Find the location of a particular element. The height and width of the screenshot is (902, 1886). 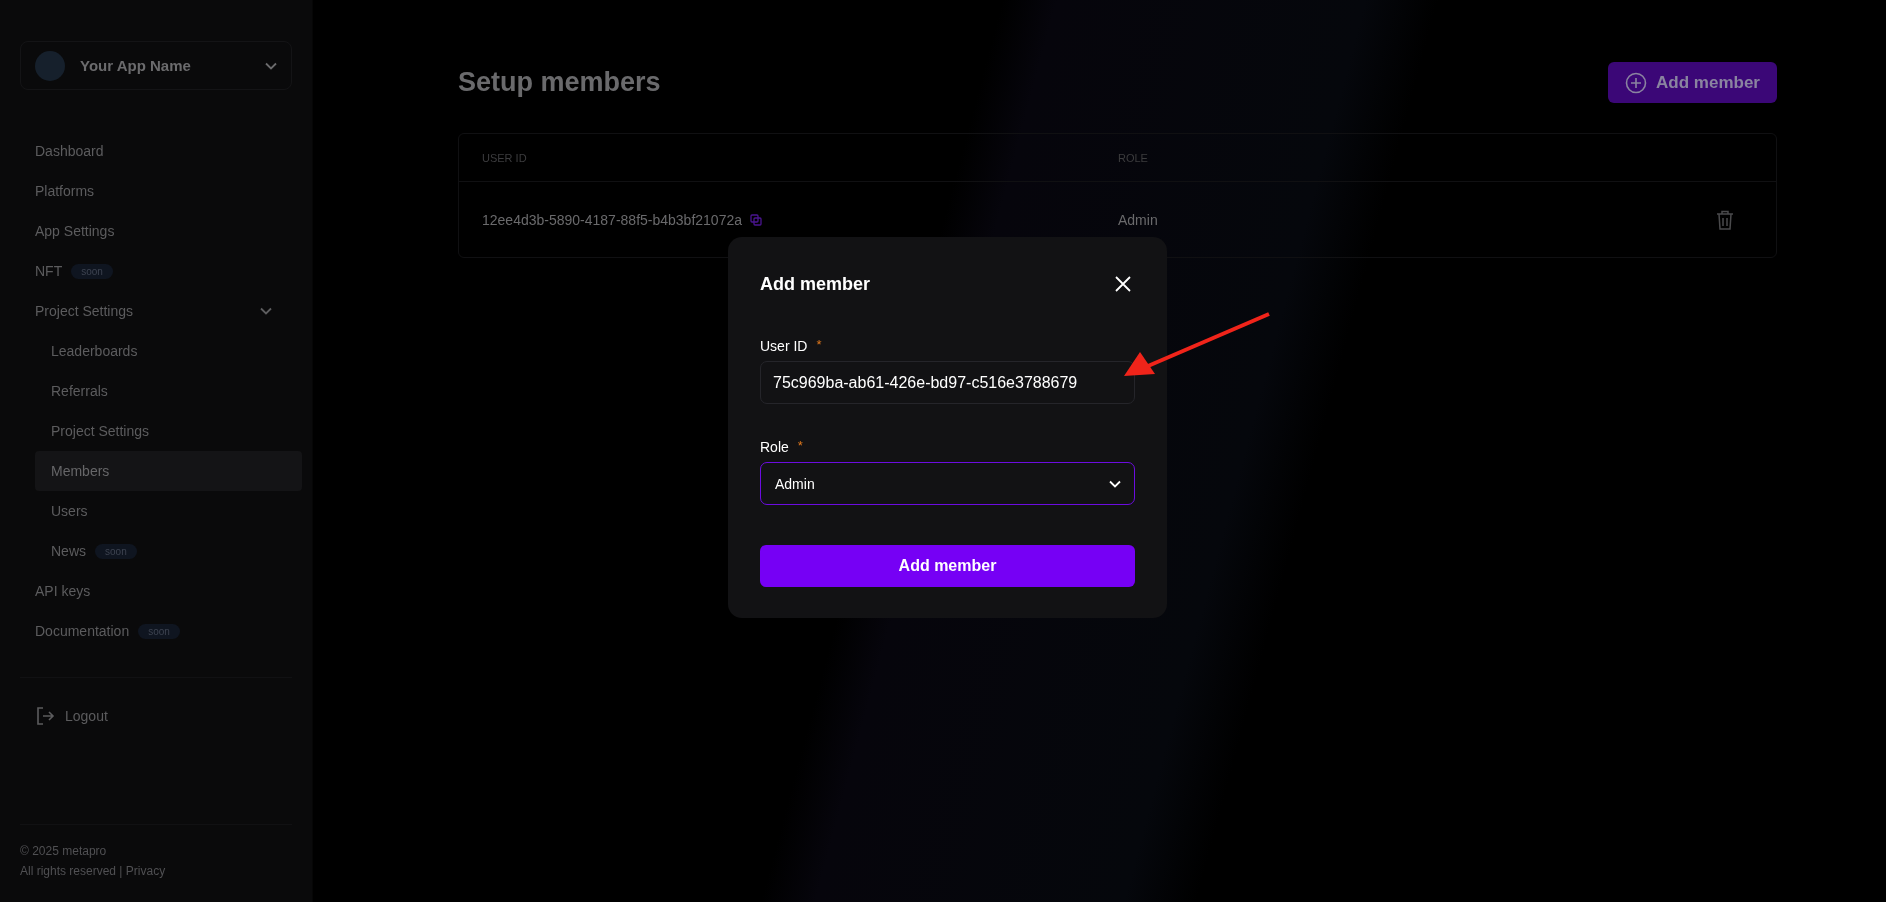

nav-item: Referrals is located at coordinates (168, 391).